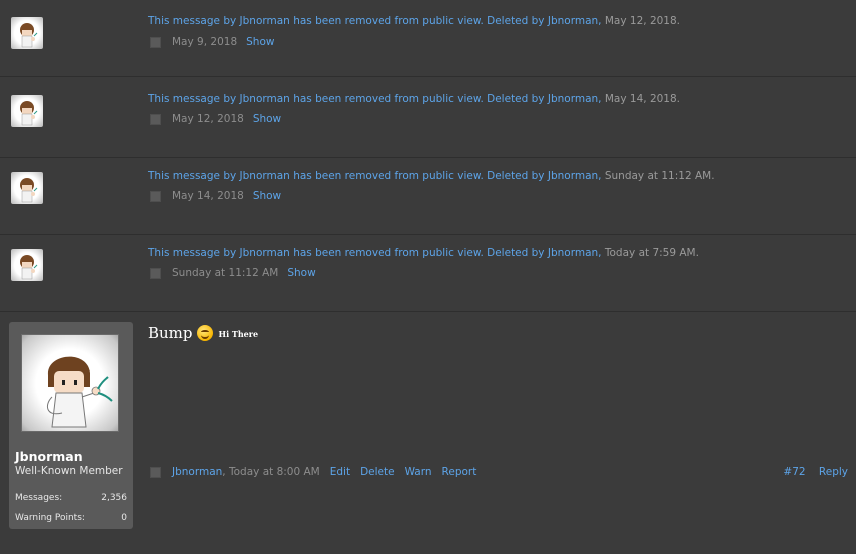  What do you see at coordinates (658, 176) in the screenshot?
I see `deleted-at: Sunday at 11:12 AM` at bounding box center [658, 176].